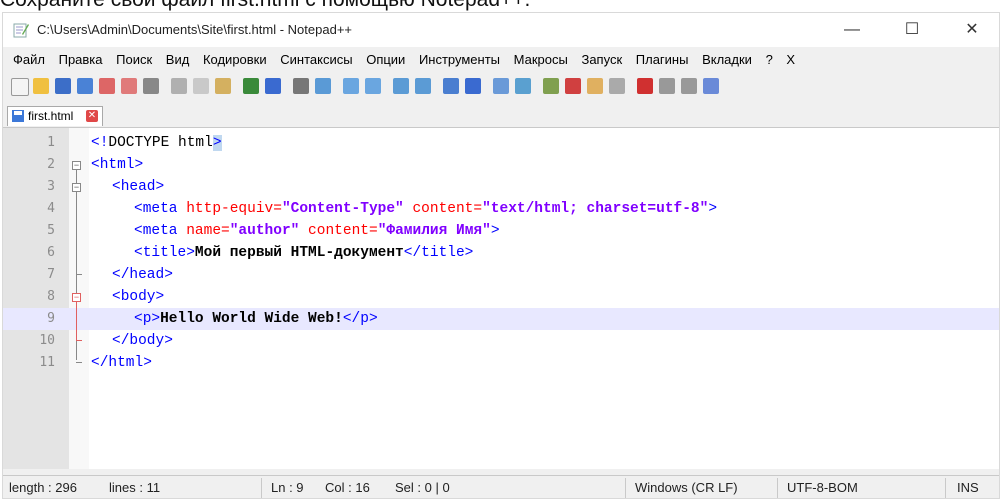 Image resolution: width=1002 pixels, height=501 pixels. I want to click on save-icon, so click(63, 86).